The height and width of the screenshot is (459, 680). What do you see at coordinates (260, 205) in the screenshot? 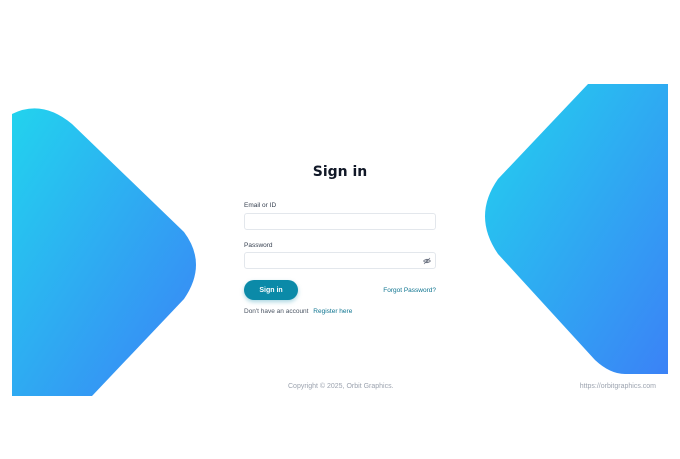
I see `email-label: Email or ID` at bounding box center [260, 205].